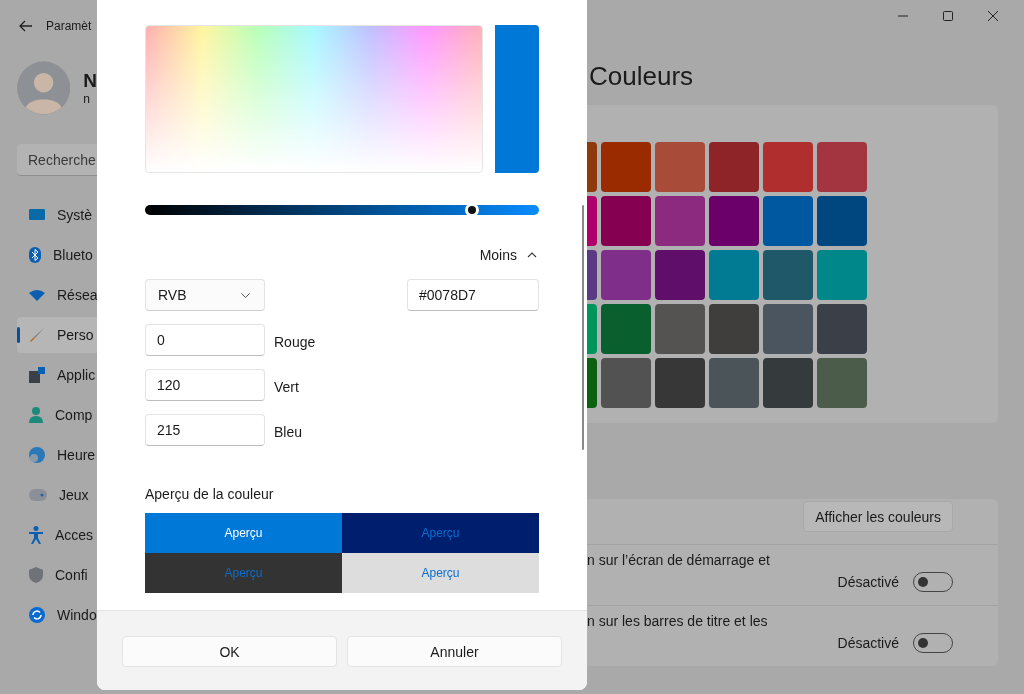  Describe the element at coordinates (205, 295) in the screenshot. I see `color-model-dropdown: RVB` at that location.